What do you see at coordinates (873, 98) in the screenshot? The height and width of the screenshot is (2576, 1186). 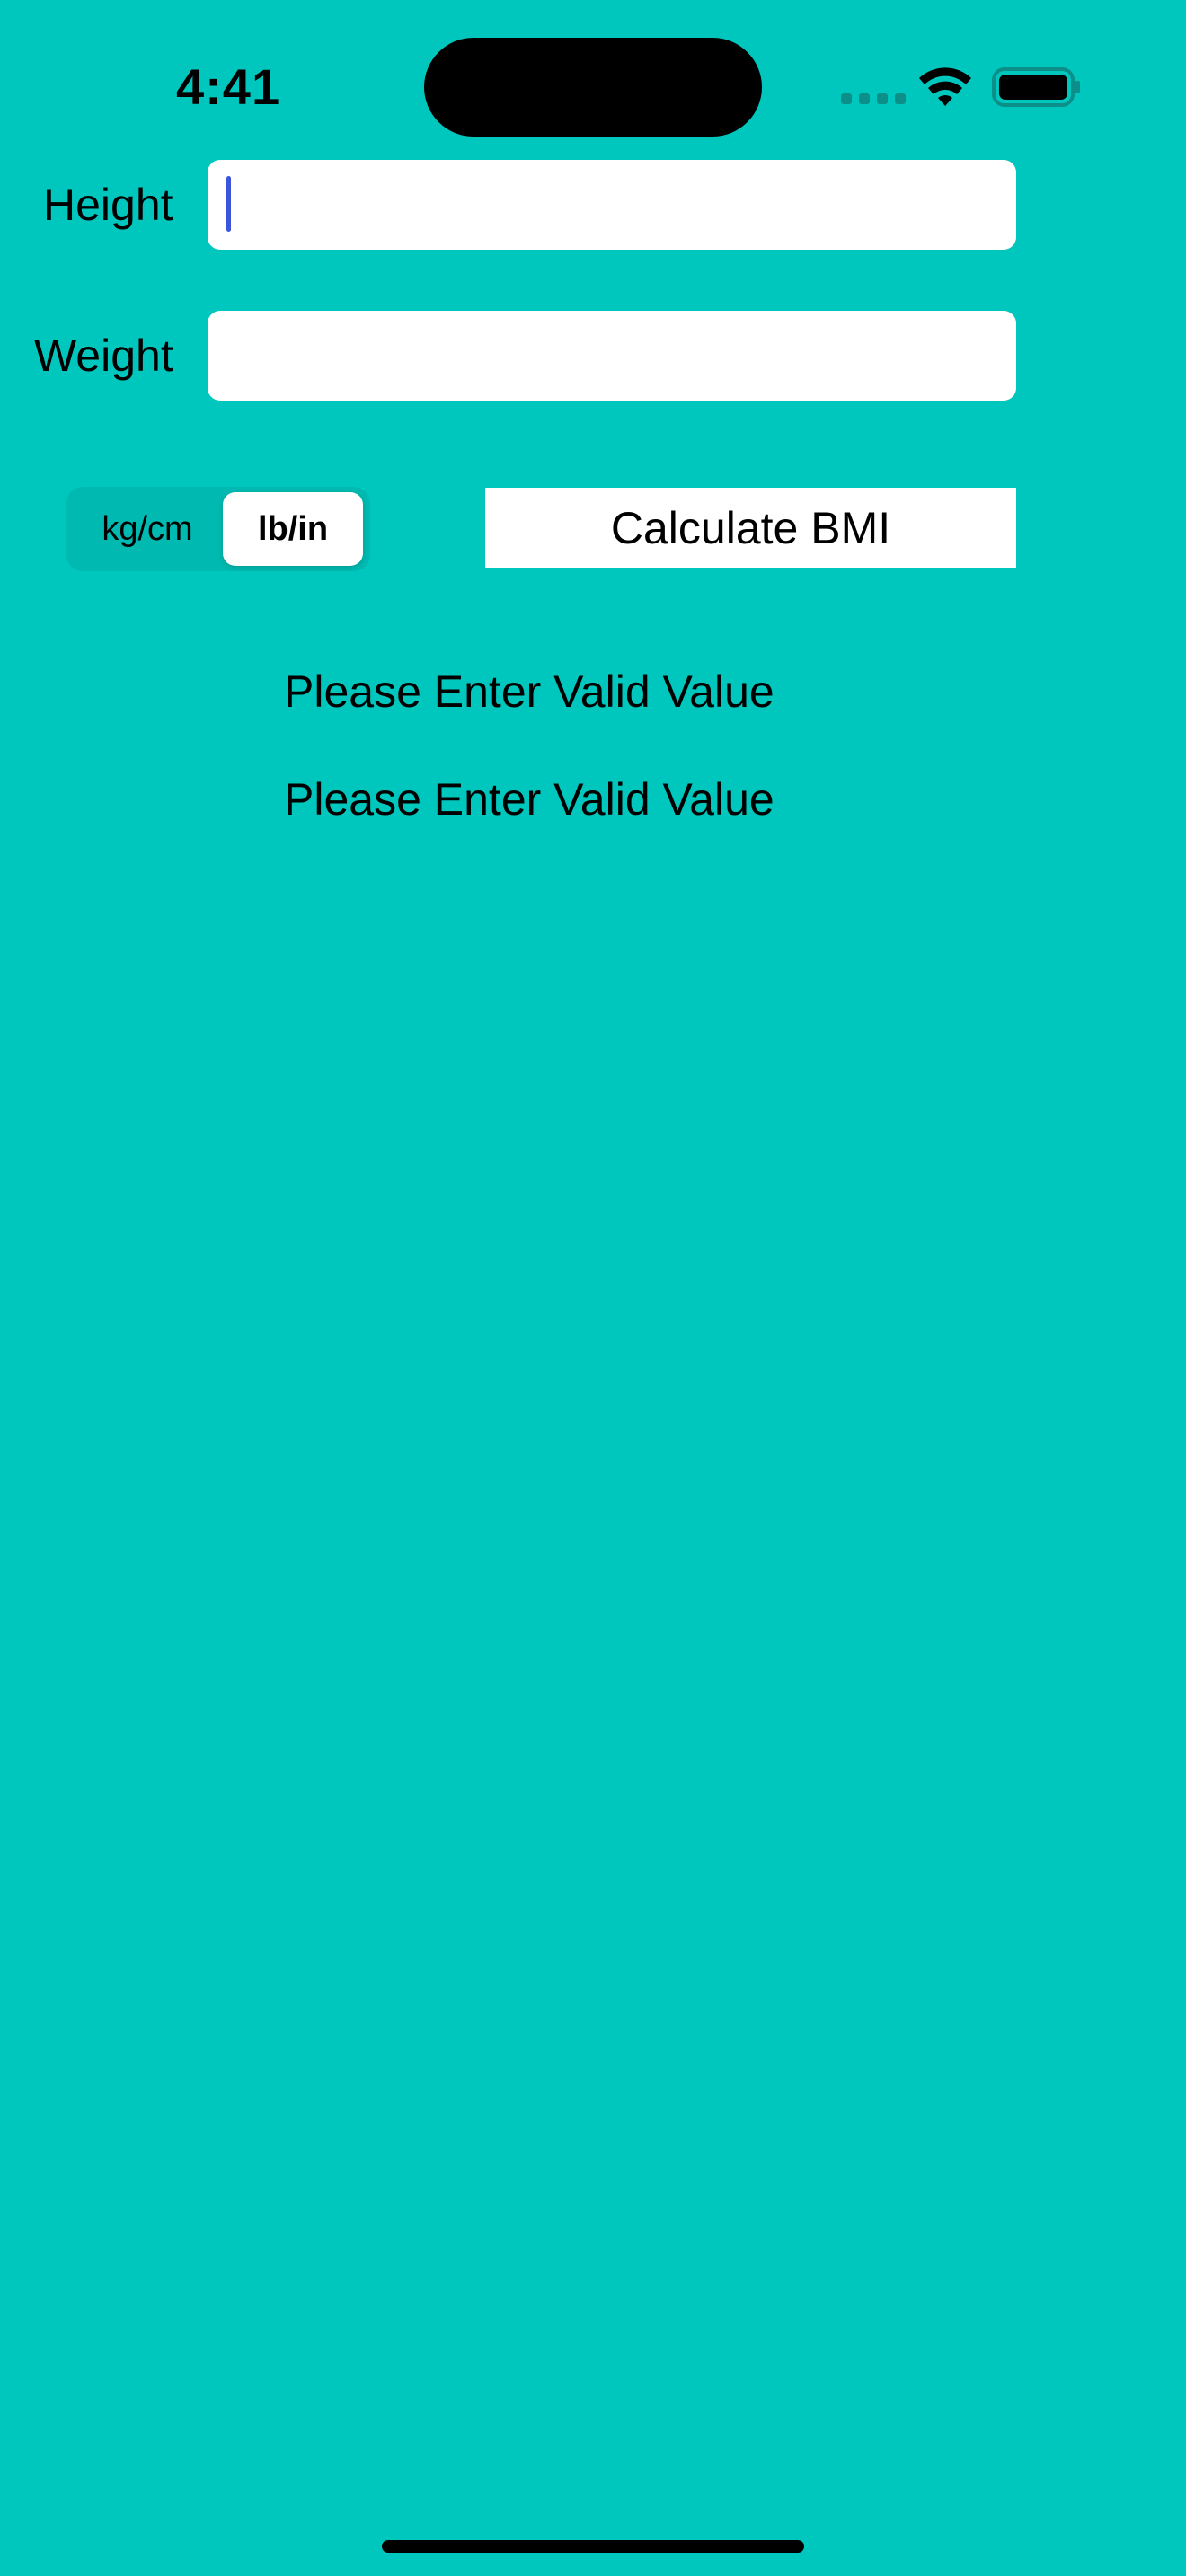 I see `cellular-signal-icon` at bounding box center [873, 98].